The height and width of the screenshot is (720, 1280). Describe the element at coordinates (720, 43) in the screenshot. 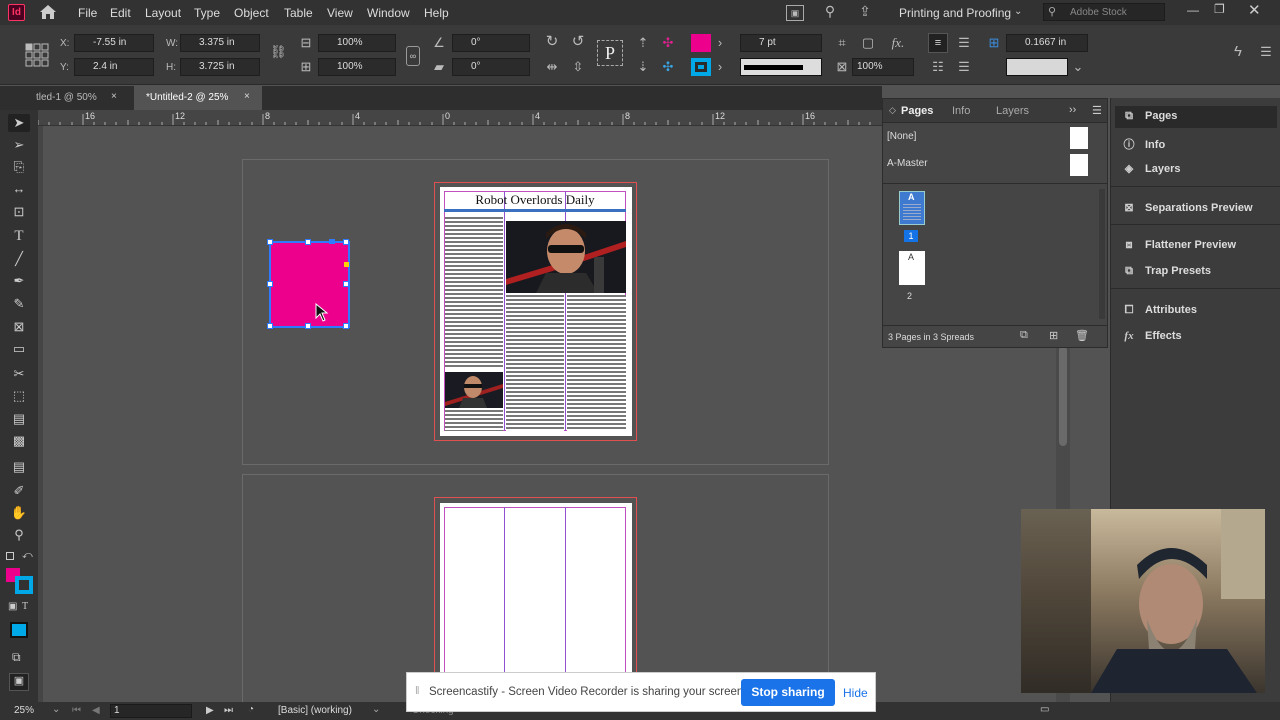

I see `fill-menu-chevron-icon: ›` at that location.